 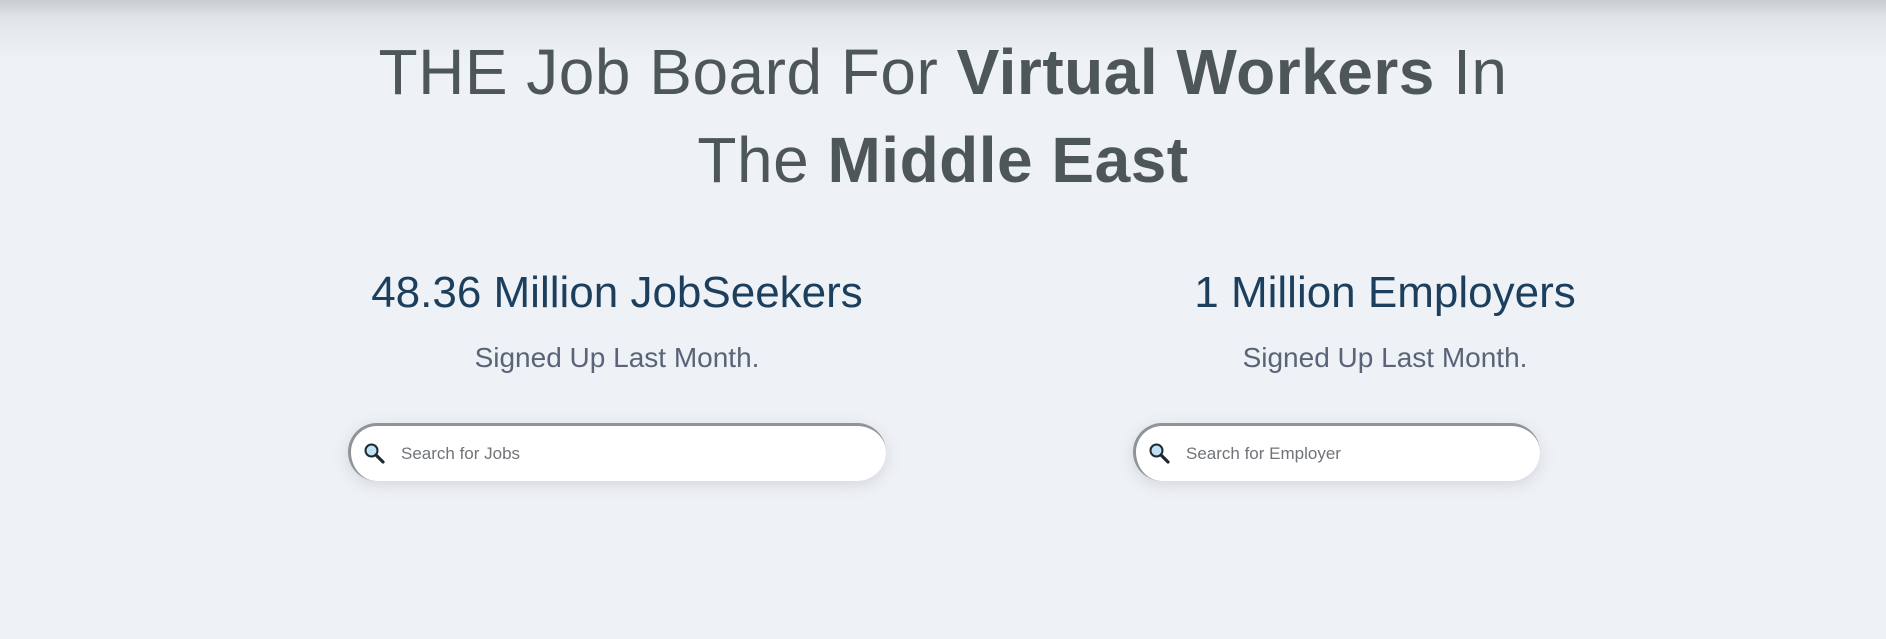 What do you see at coordinates (617, 357) in the screenshot?
I see `jobseekers-subtitle: Signed Up Last Month.` at bounding box center [617, 357].